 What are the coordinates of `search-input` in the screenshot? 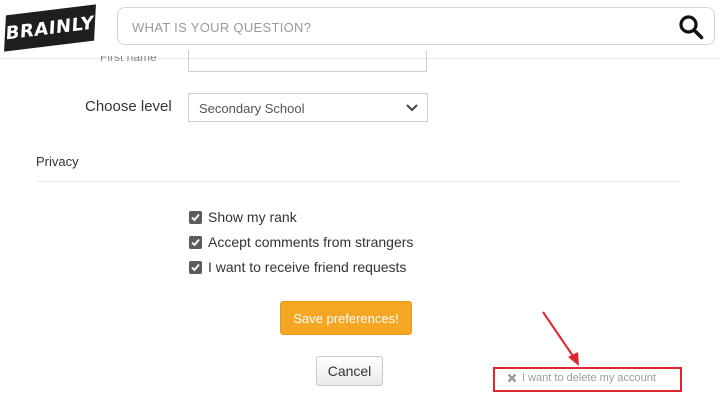 It's located at (392, 27).